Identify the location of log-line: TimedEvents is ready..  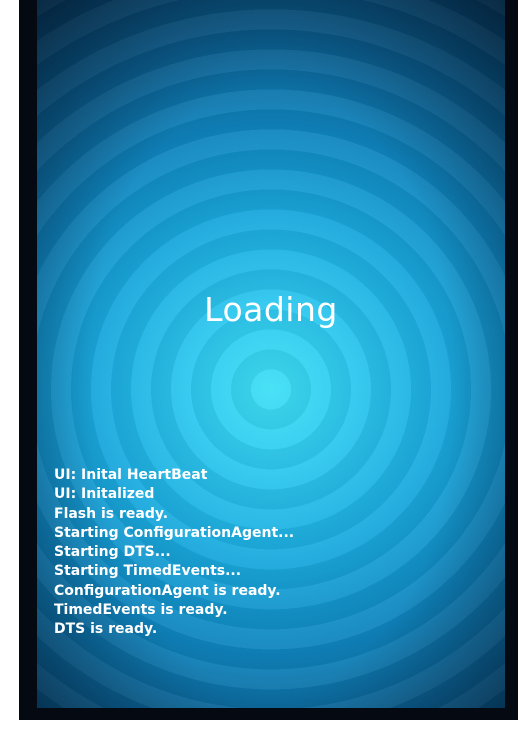
(141, 610).